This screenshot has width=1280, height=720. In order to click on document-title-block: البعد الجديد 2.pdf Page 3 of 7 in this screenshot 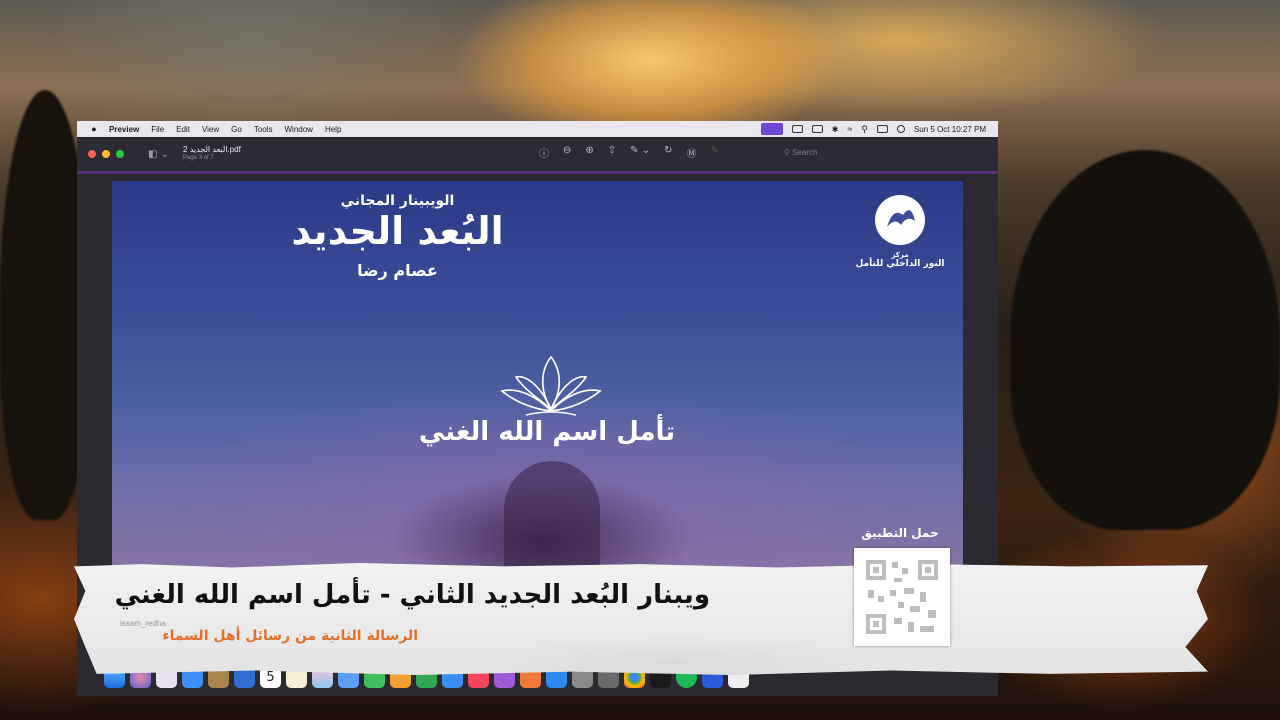, I will do `click(212, 154)`.